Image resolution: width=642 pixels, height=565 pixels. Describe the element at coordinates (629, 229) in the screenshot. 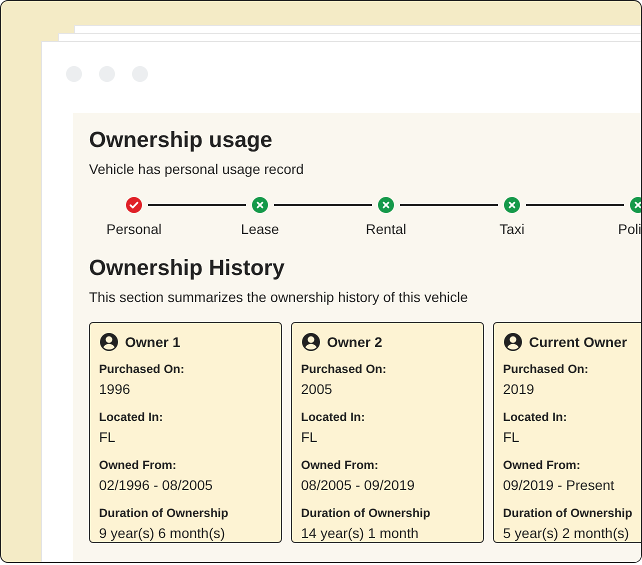

I see `usage-step-label: Poli` at that location.